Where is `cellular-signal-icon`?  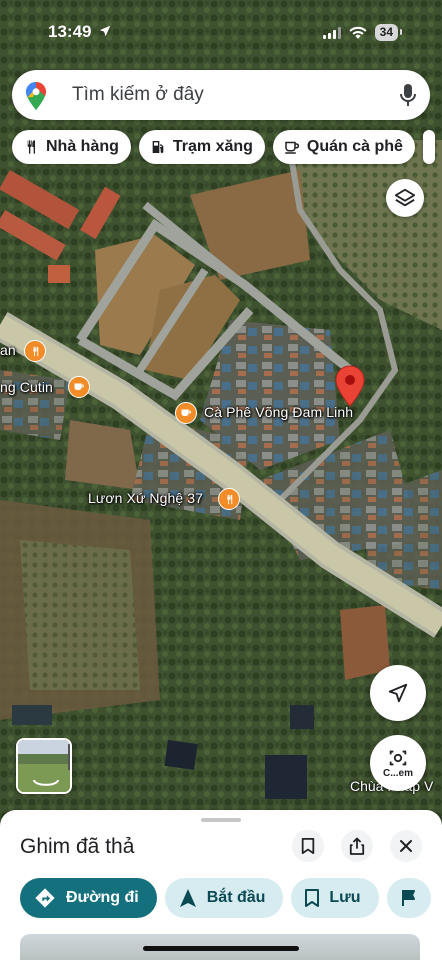
cellular-signal-icon is located at coordinates (331, 32).